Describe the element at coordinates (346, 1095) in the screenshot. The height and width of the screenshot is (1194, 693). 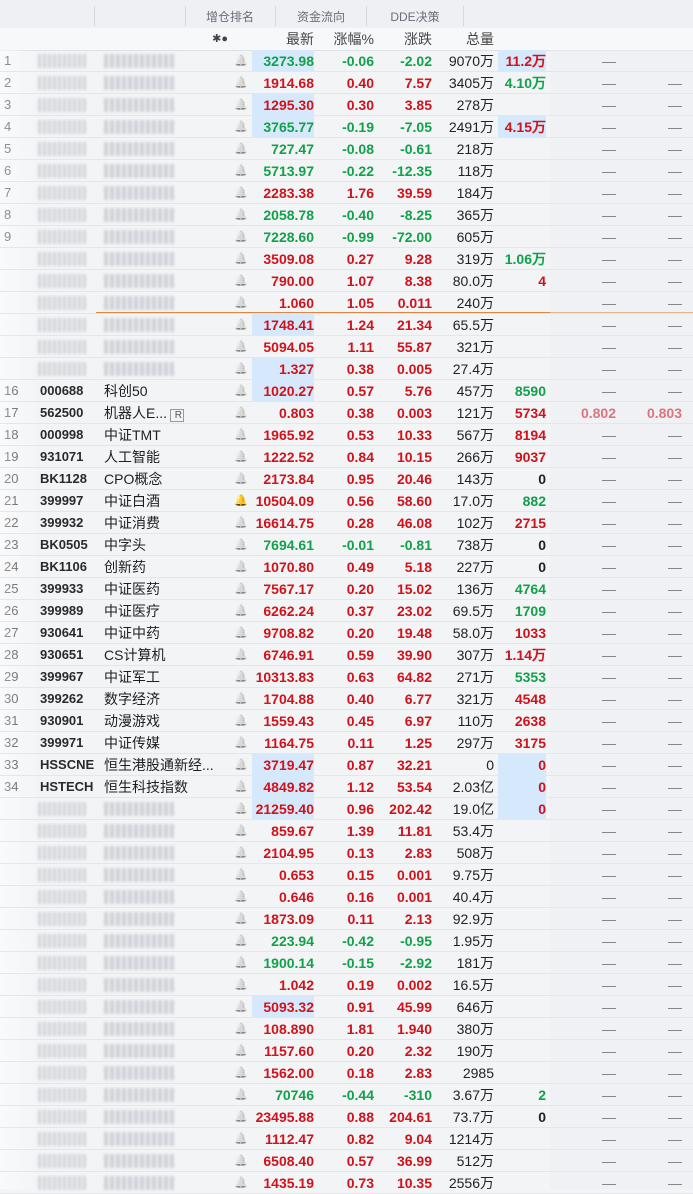
I see `table-row: 🔔 70746 -0.44 -310 3.67万 2 — —` at that location.